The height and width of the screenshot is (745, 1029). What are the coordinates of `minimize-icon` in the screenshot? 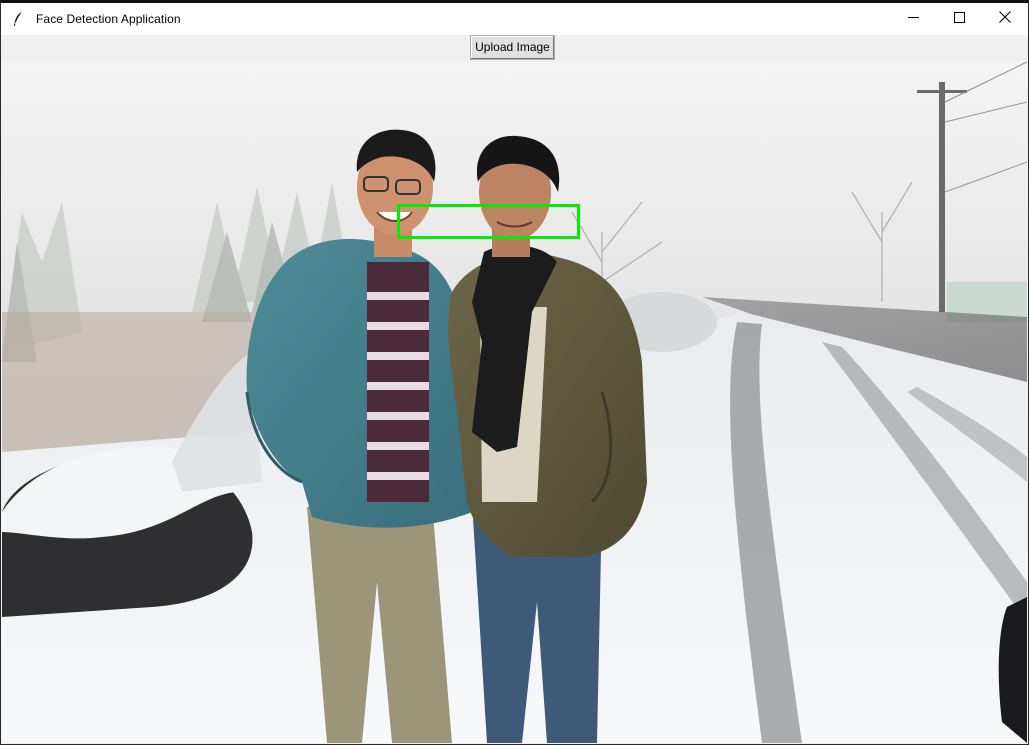 It's located at (913, 19).